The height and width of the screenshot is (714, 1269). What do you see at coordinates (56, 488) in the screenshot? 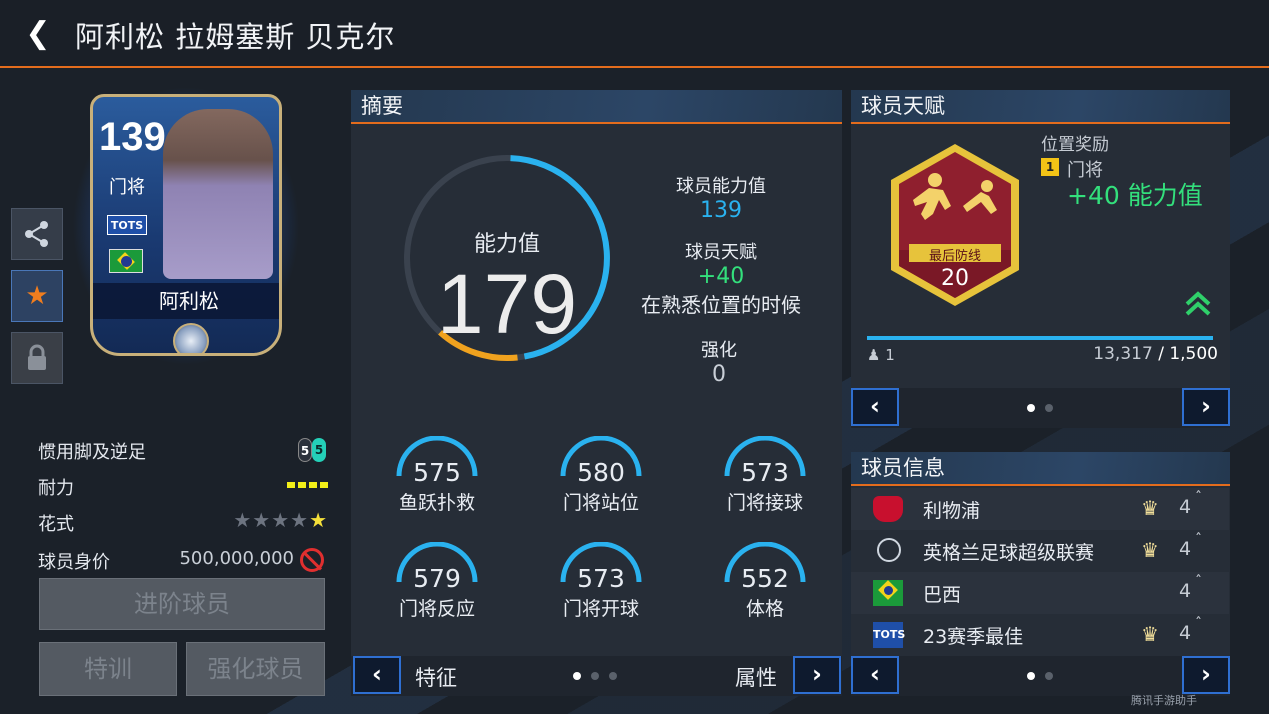
I see `stamina-label: 耐力` at bounding box center [56, 488].